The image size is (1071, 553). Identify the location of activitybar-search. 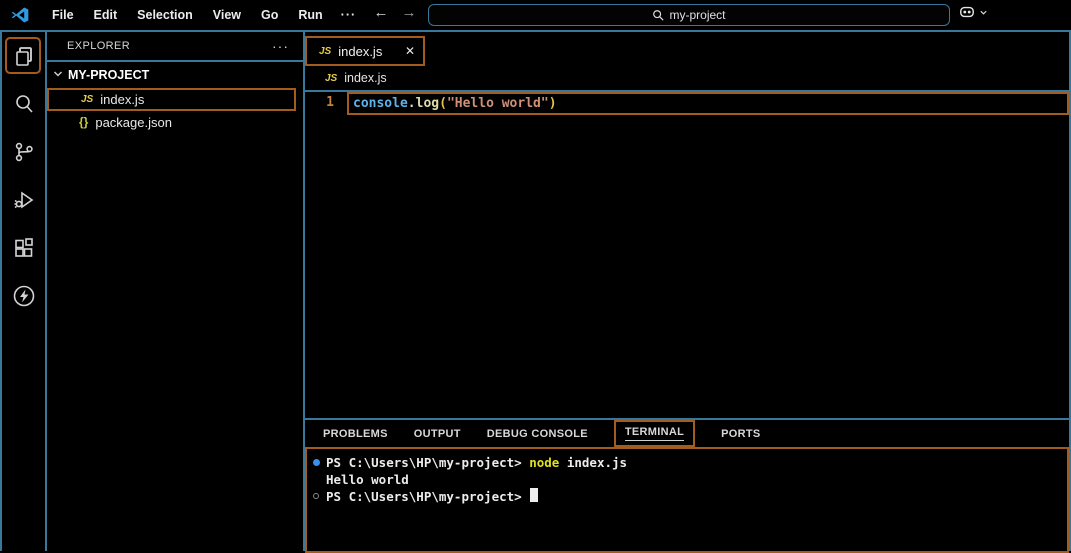
(23, 104).